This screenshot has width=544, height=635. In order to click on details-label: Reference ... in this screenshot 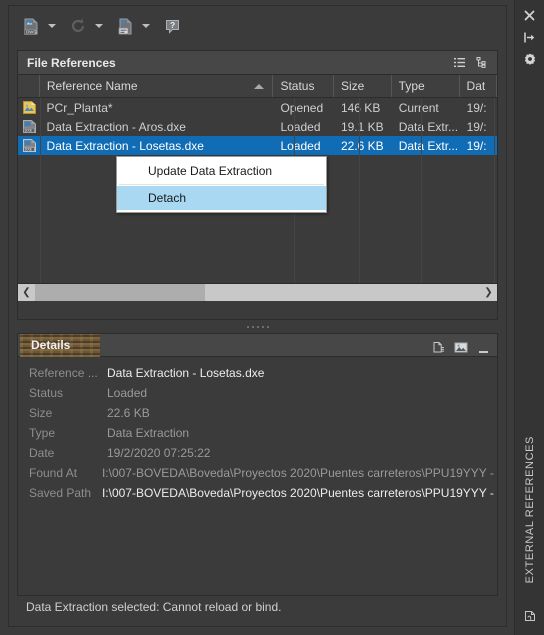, I will do `click(63, 373)`.